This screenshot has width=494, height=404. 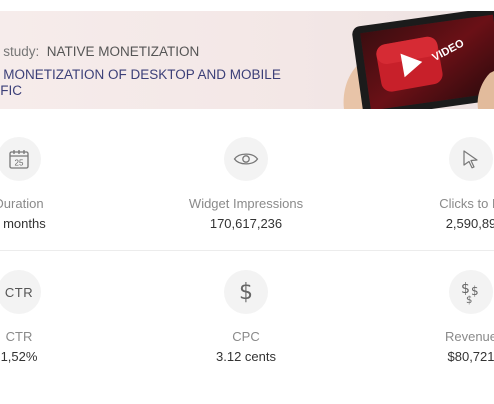 What do you see at coordinates (49, 317) in the screenshot?
I see `stat-ctr: CTR CTR 1,52%` at bounding box center [49, 317].